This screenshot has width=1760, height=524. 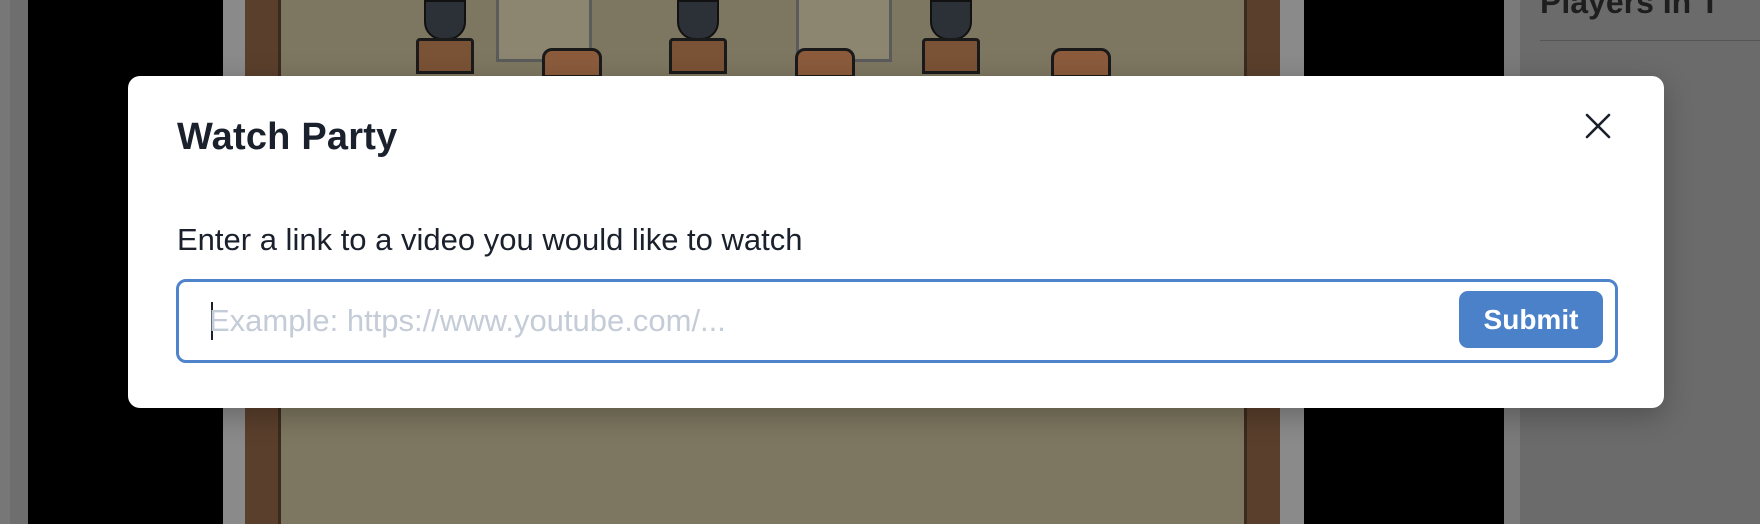 I want to click on submit-button: Submit, so click(x=1531, y=319).